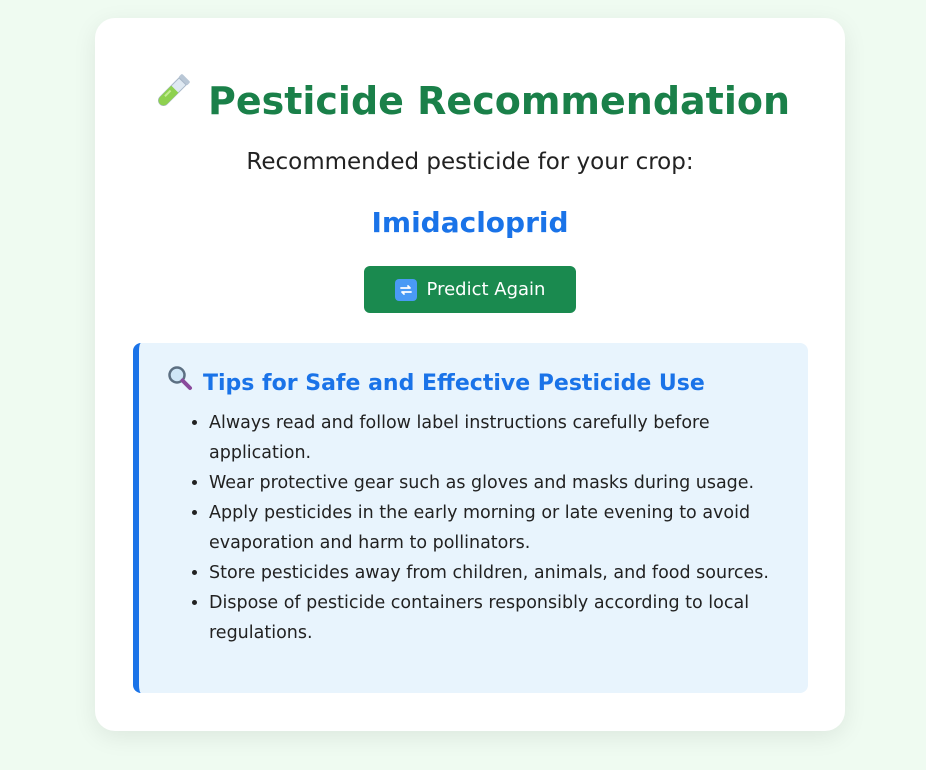 This screenshot has width=926, height=770. What do you see at coordinates (486, 289) in the screenshot?
I see `predict-again-label: Predict Again` at bounding box center [486, 289].